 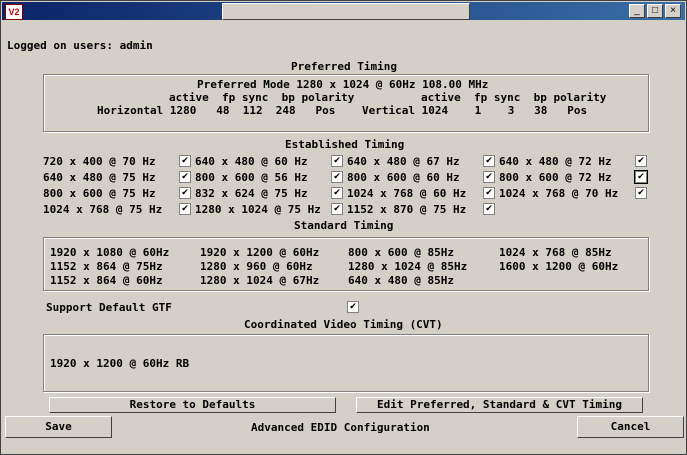 What do you see at coordinates (192, 405) in the screenshot?
I see `restore-defaults-button: Restore to Defaults` at bounding box center [192, 405].